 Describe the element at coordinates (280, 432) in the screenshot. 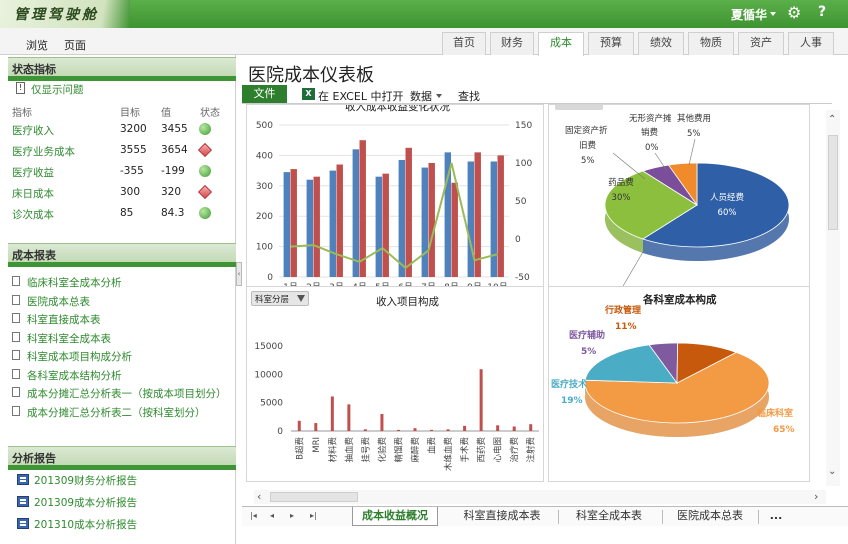

I see `y-tick-label: 0` at that location.